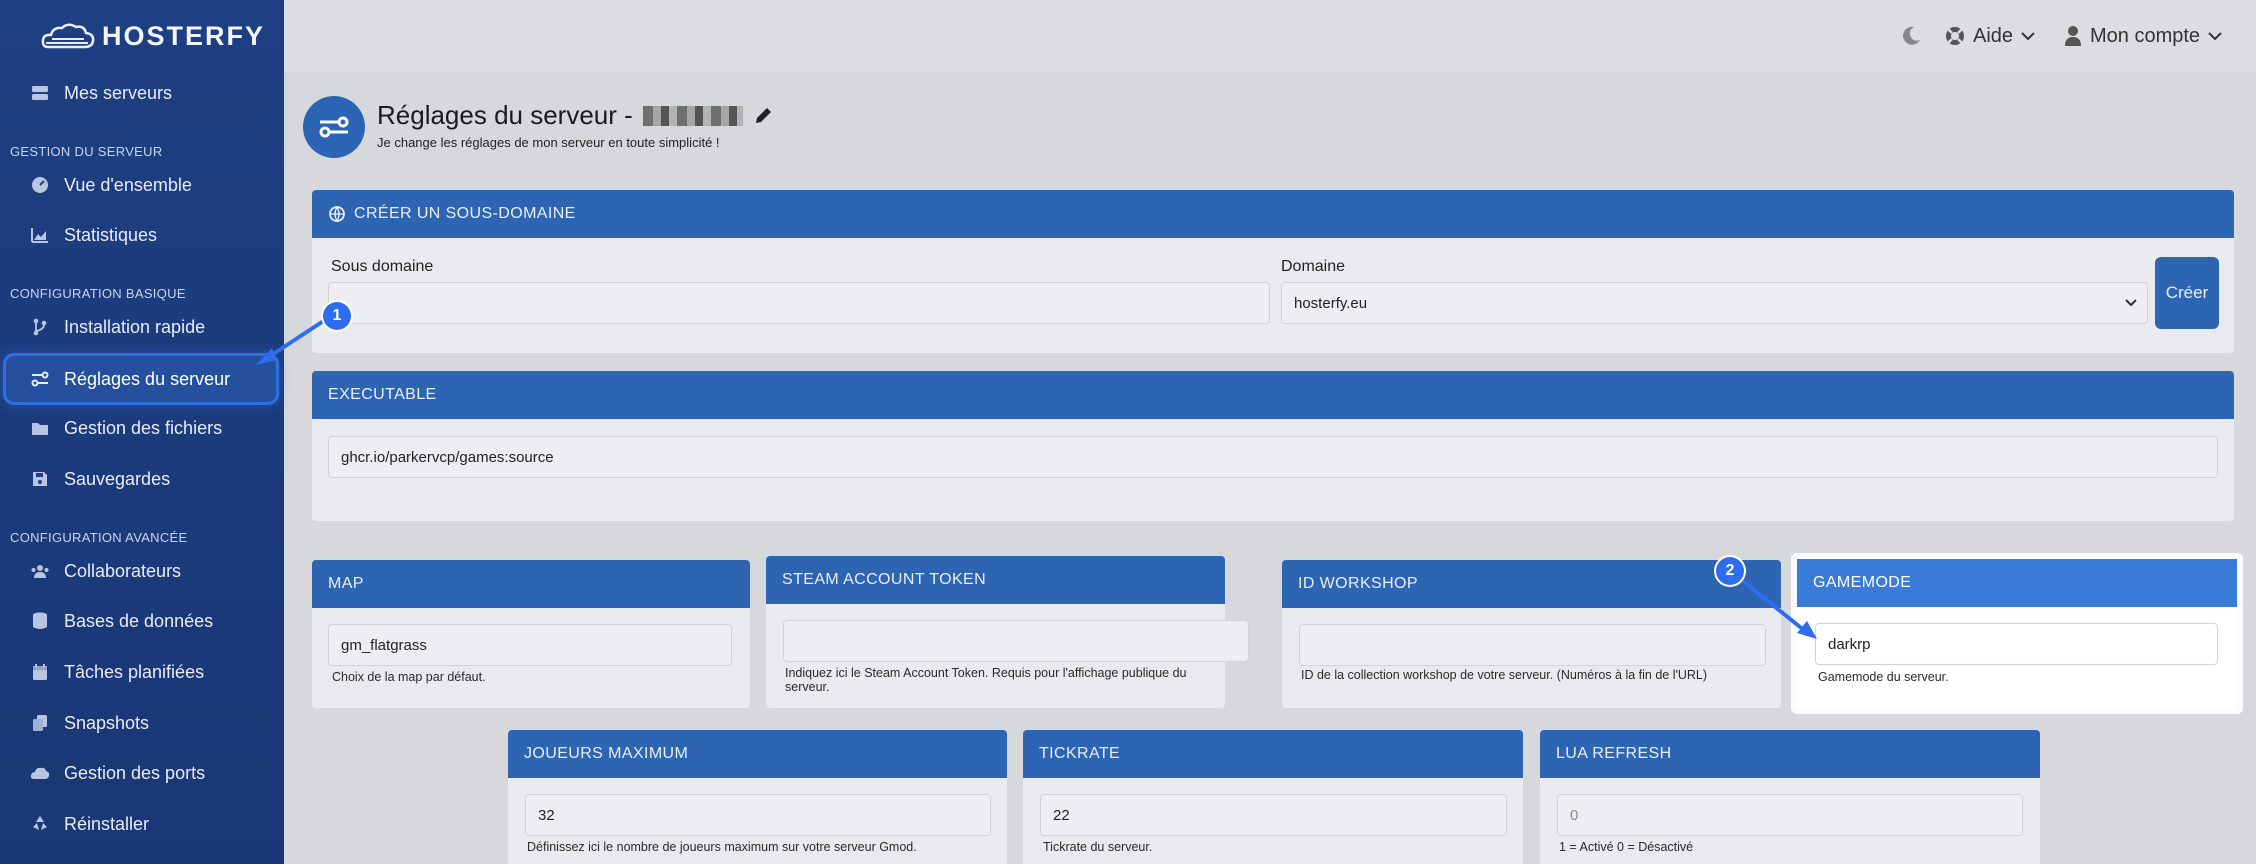  What do you see at coordinates (382, 266) in the screenshot?
I see `subdomain-label: Sous domaine` at bounding box center [382, 266].